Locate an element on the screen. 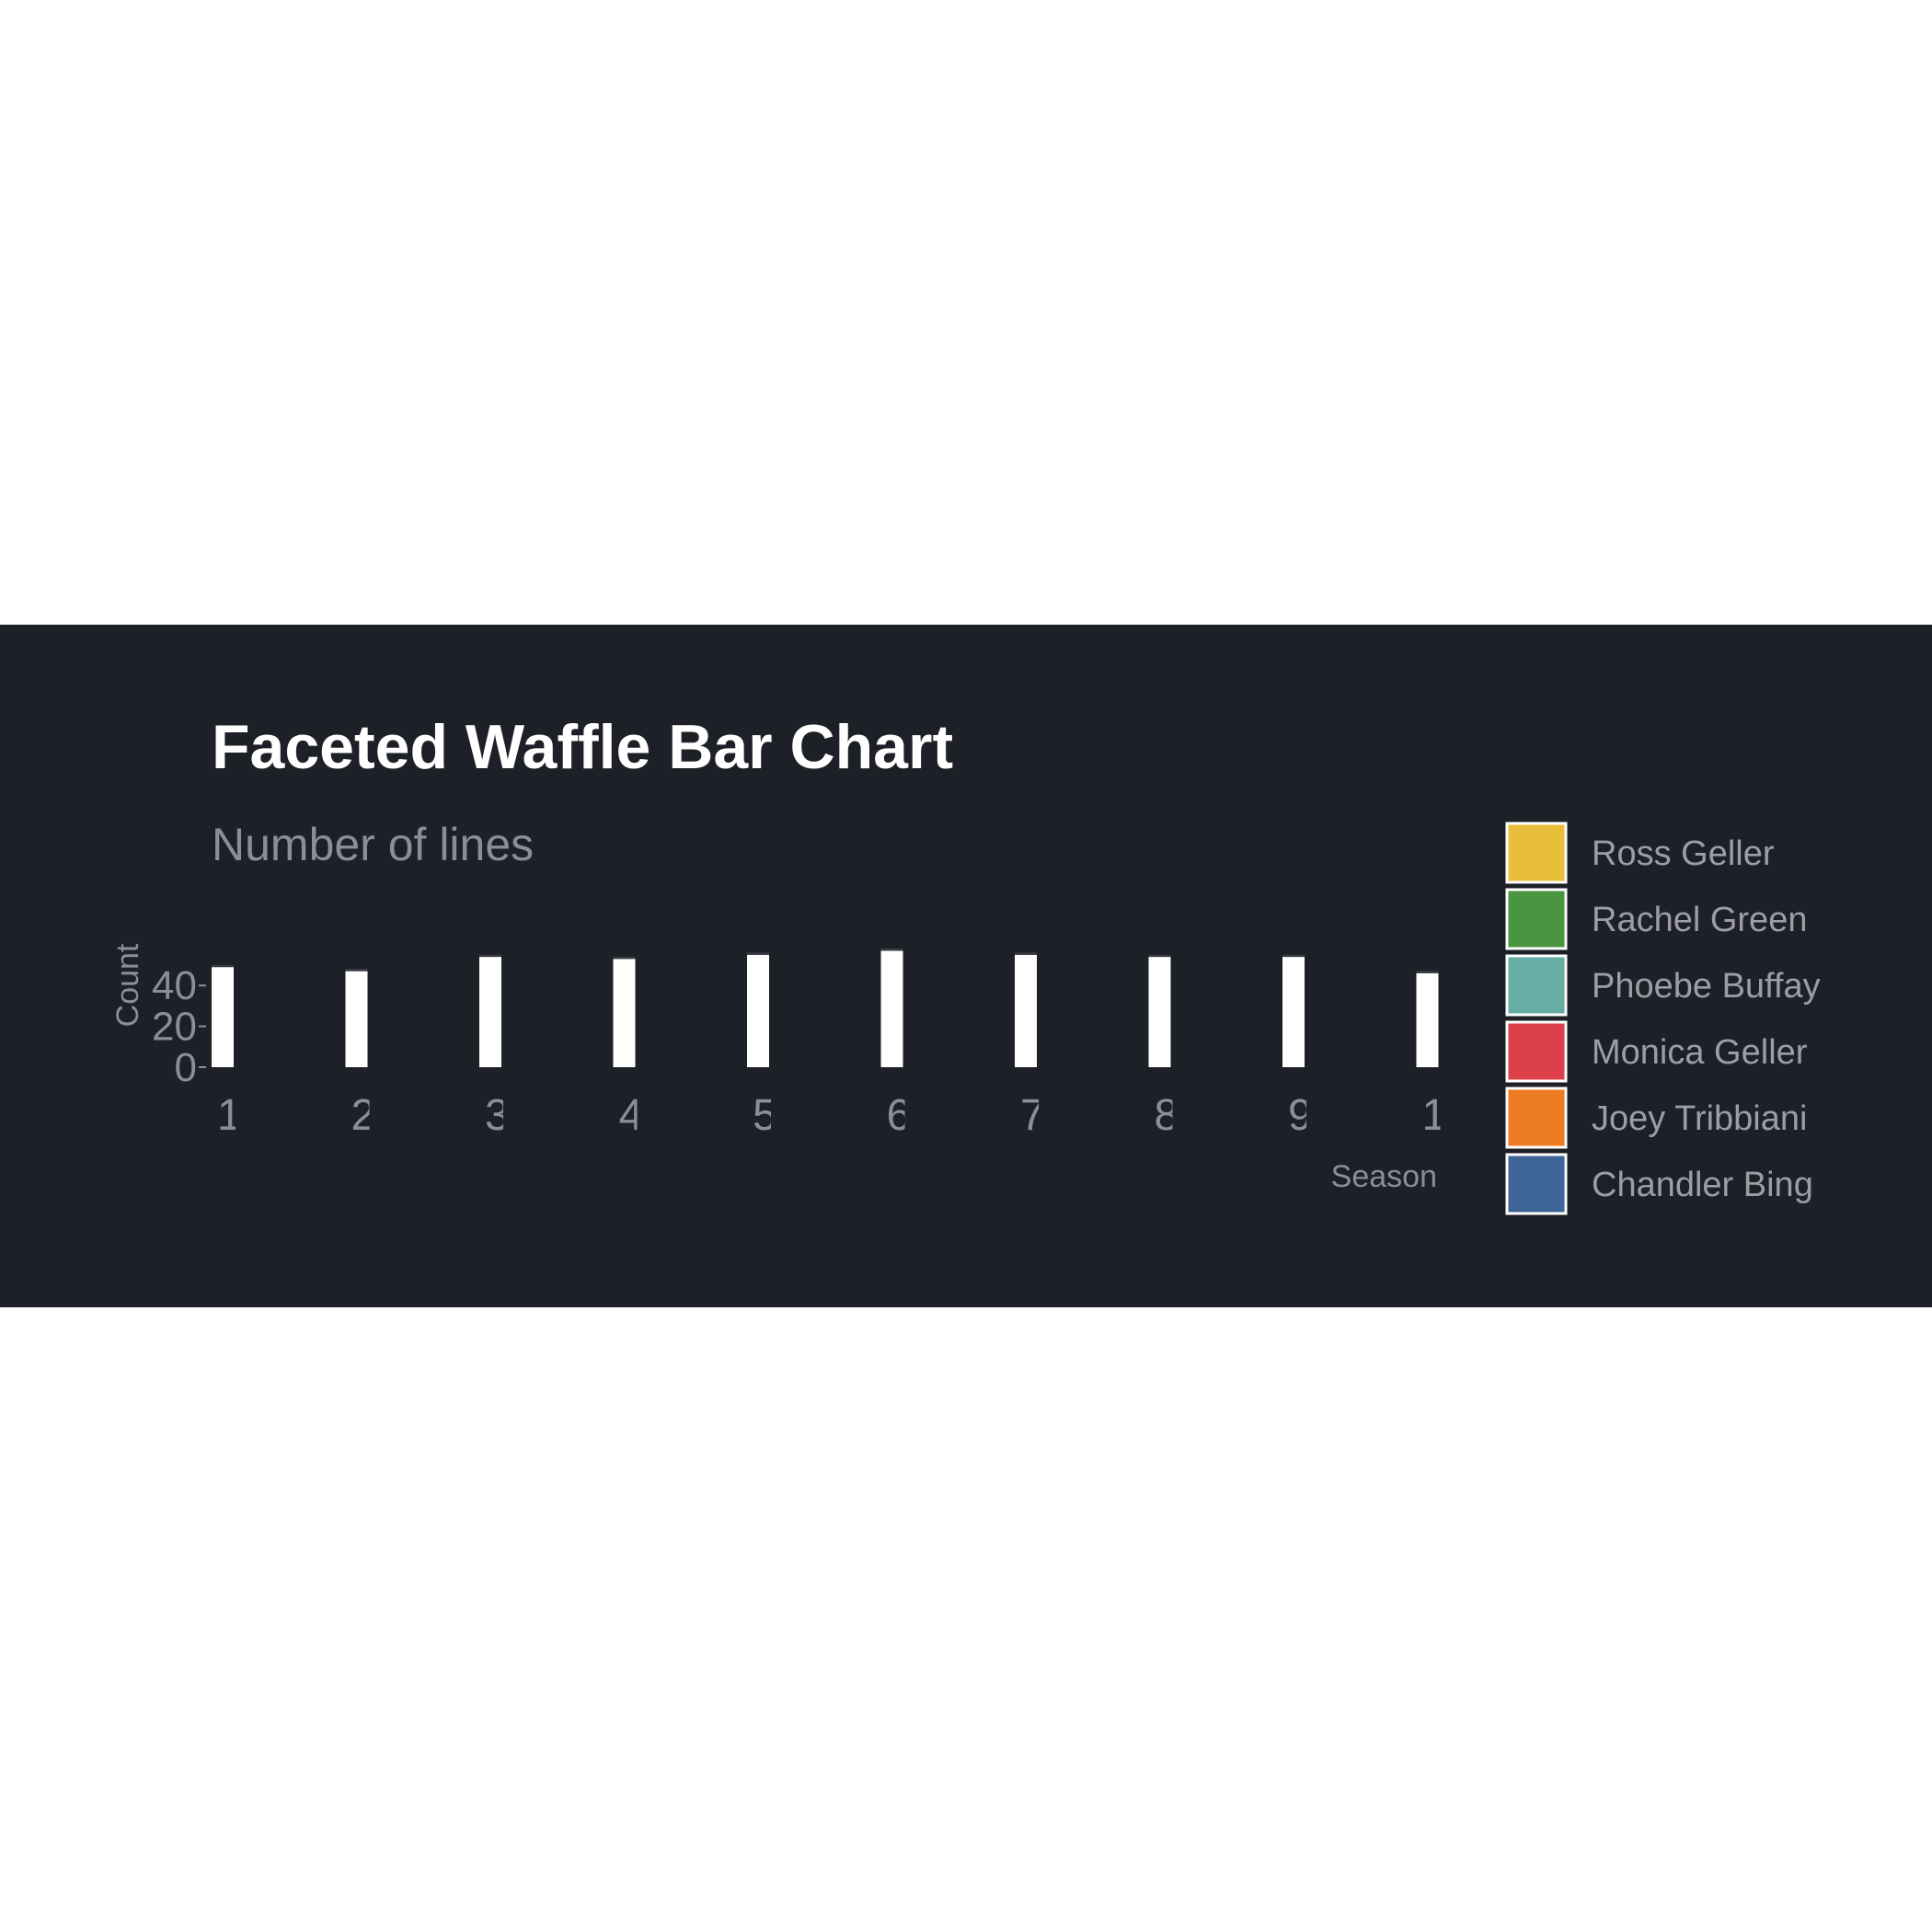 The image size is (1932, 1932). bars is located at coordinates (825, 1007).